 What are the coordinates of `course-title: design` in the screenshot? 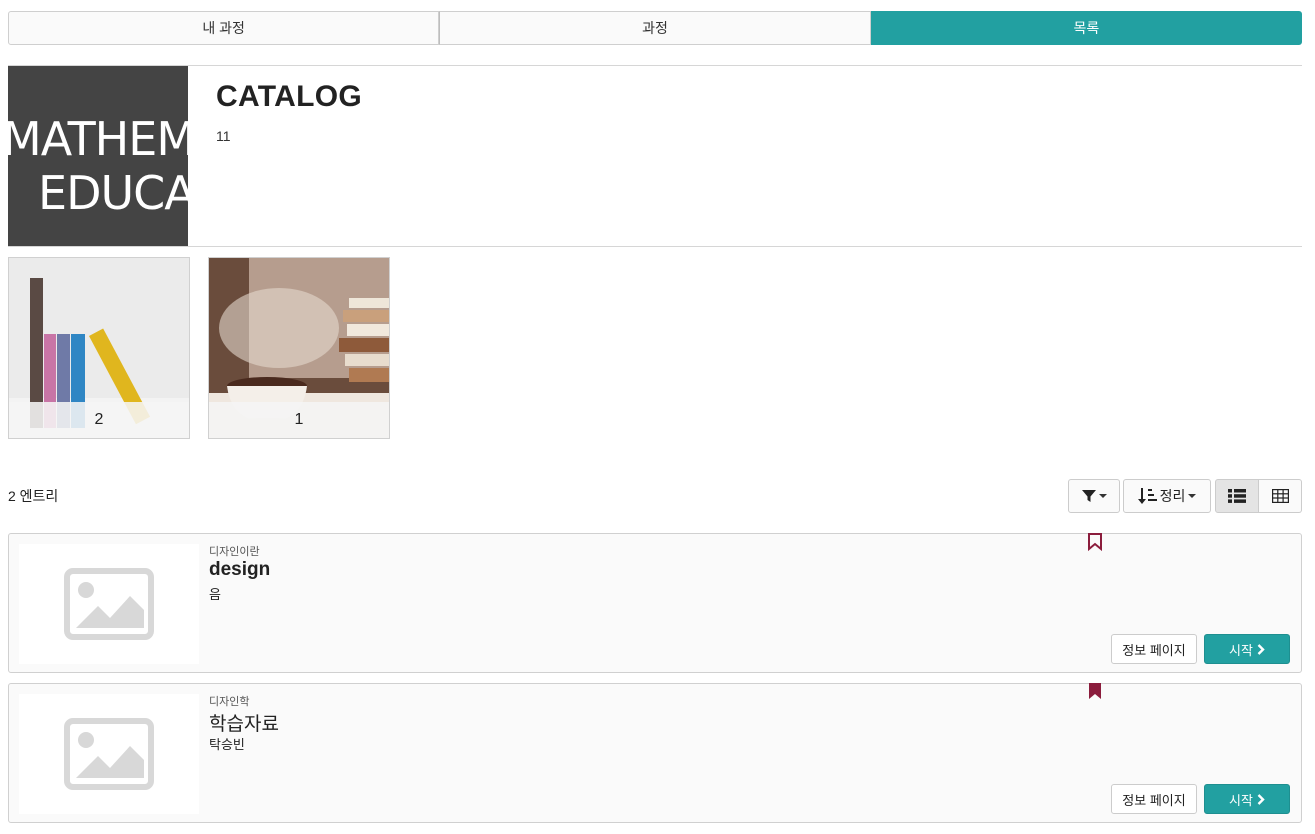 It's located at (239, 570).